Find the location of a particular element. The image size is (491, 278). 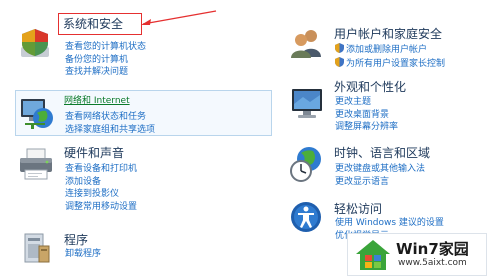

category-network: 网络和 Internet is located at coordinates (97, 101).